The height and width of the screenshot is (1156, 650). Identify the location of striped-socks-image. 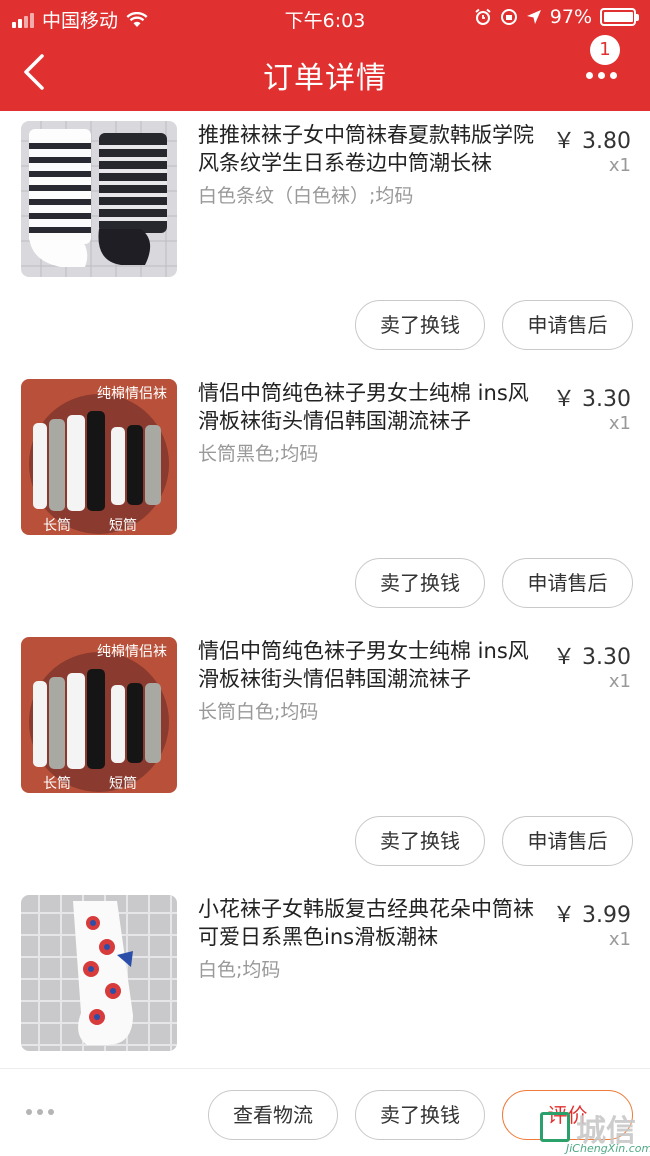
(99, 199).